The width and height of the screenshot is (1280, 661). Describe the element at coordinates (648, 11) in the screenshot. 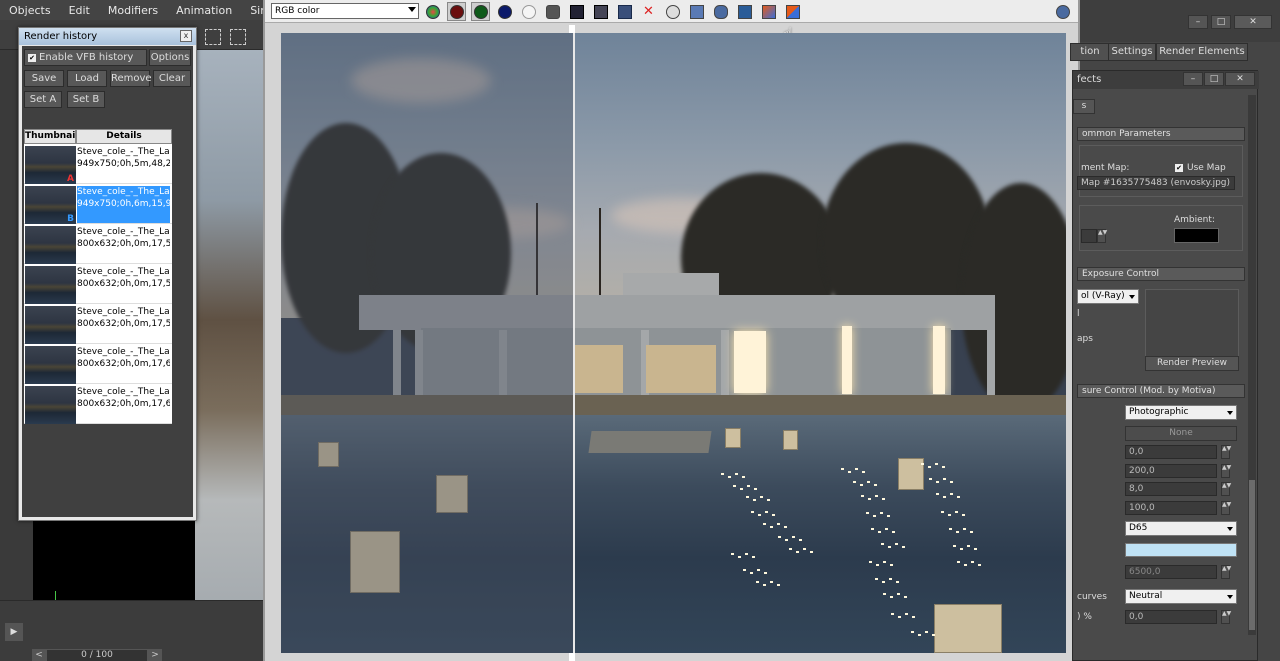

I see `clear-icon: ✕` at that location.